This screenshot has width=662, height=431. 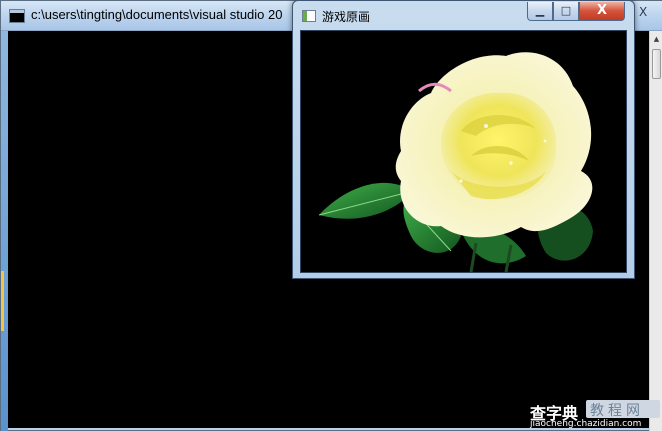 I want to click on watermark-url: jiaocheng.chazidian.com, so click(x=586, y=424).